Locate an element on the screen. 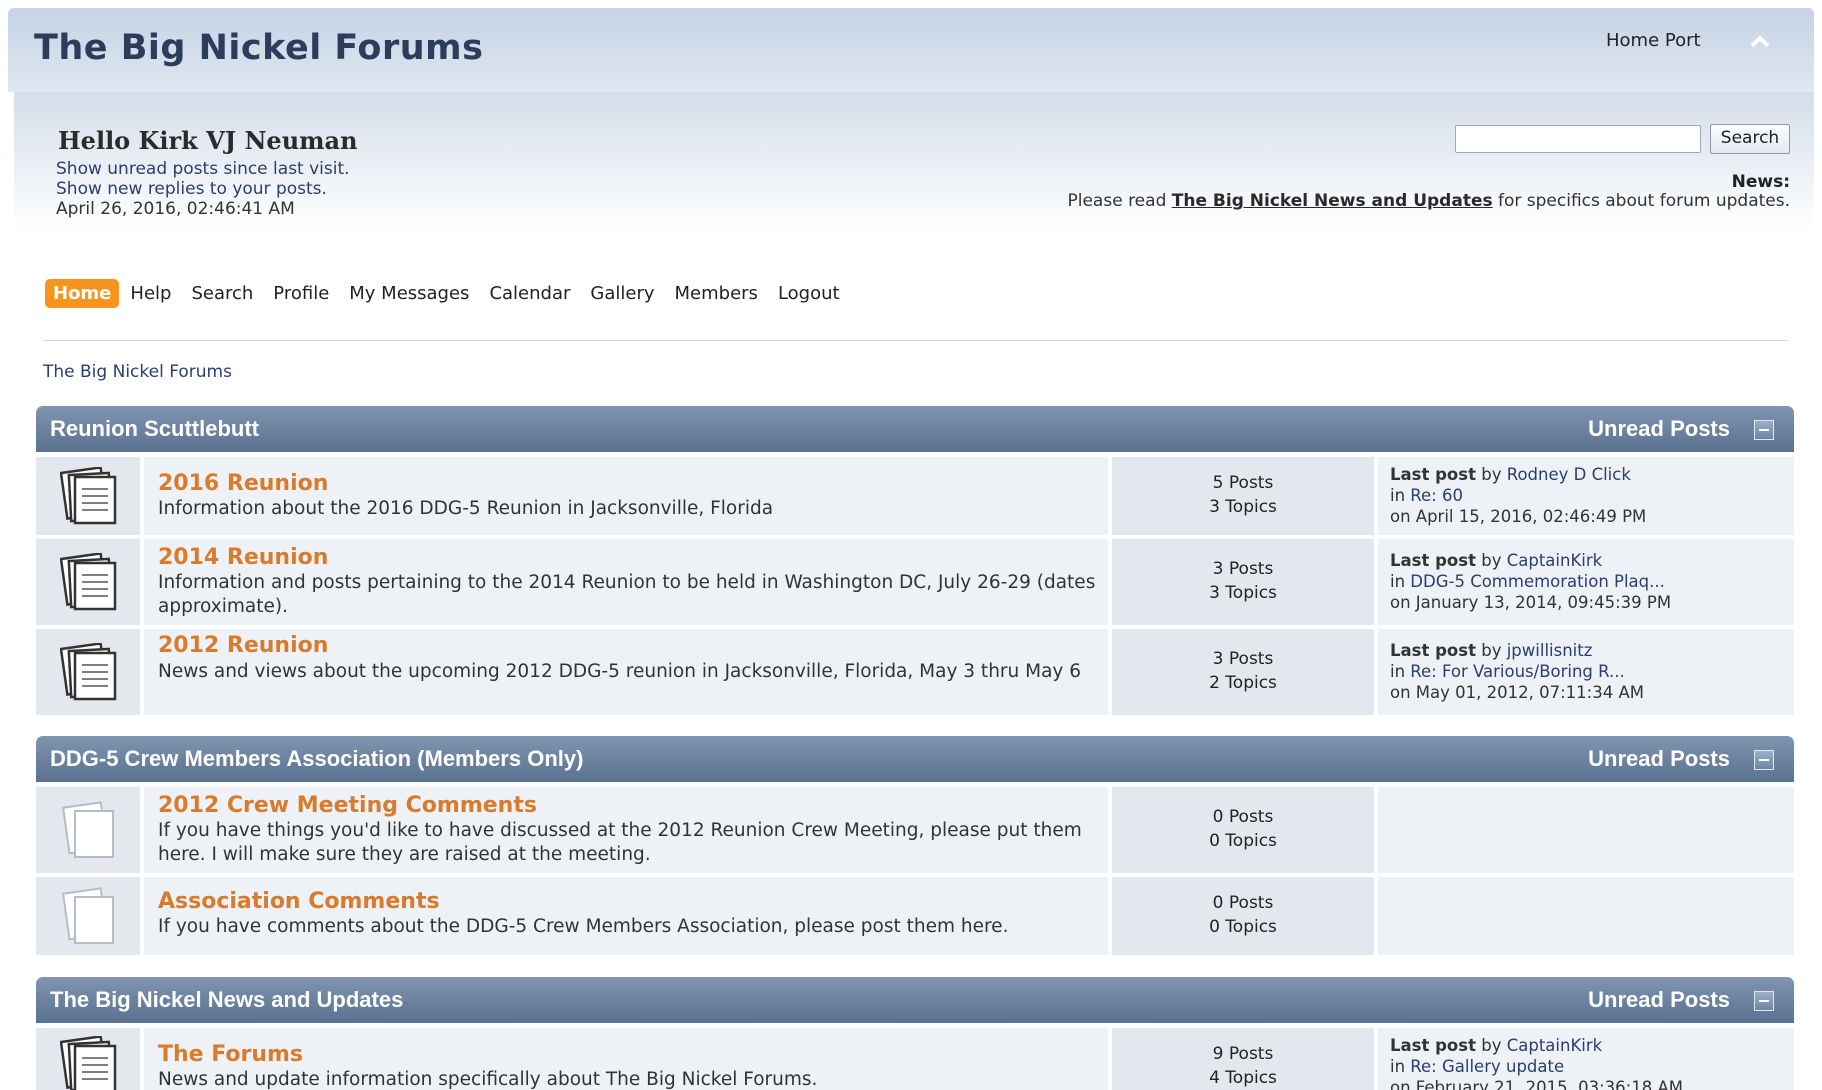 The image size is (1822, 1090). board-title: 2014 Reunion is located at coordinates (243, 557).